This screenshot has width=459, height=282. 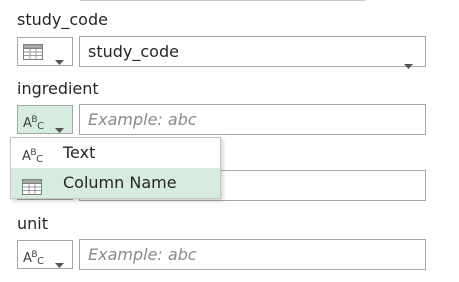 What do you see at coordinates (222, 0) in the screenshot?
I see `top-divider` at bounding box center [222, 0].